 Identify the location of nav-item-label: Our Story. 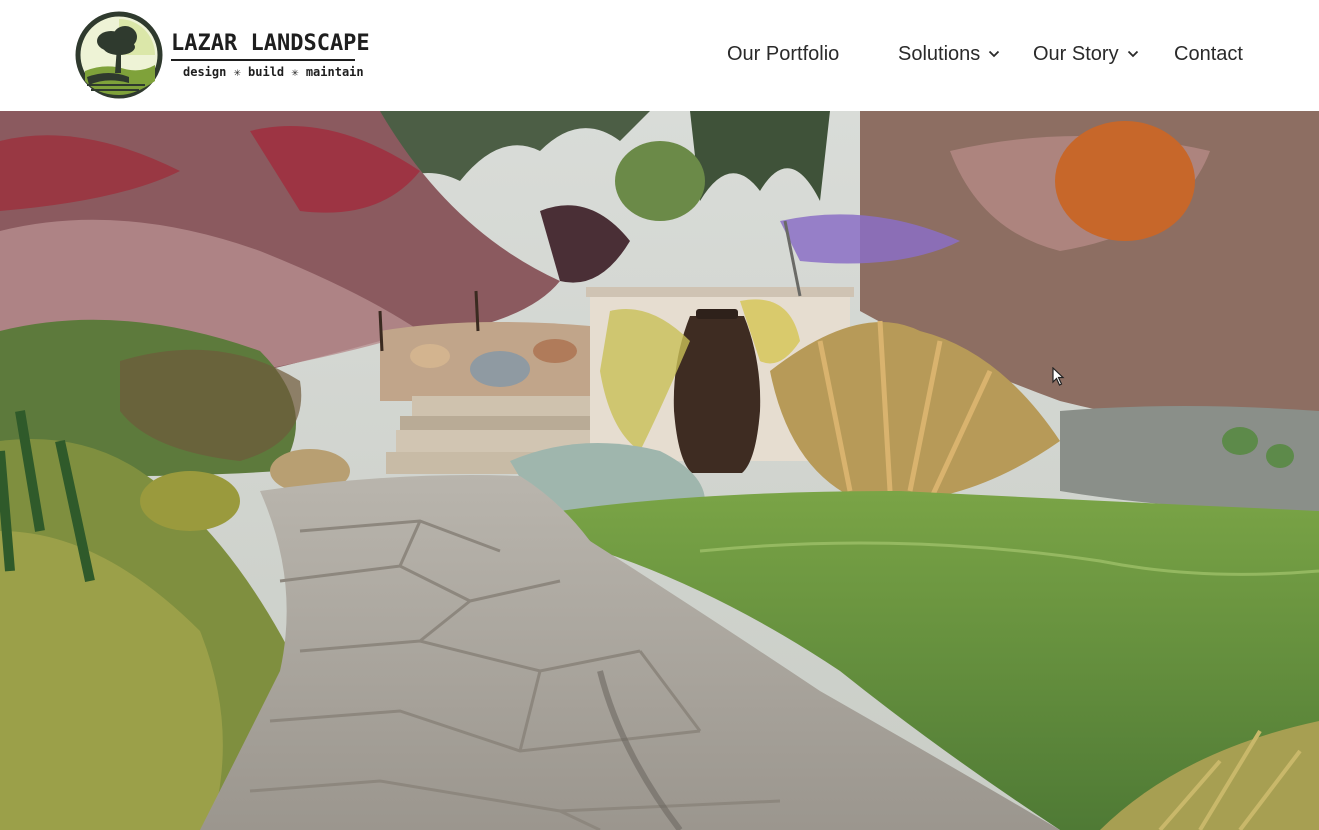
(1076, 53).